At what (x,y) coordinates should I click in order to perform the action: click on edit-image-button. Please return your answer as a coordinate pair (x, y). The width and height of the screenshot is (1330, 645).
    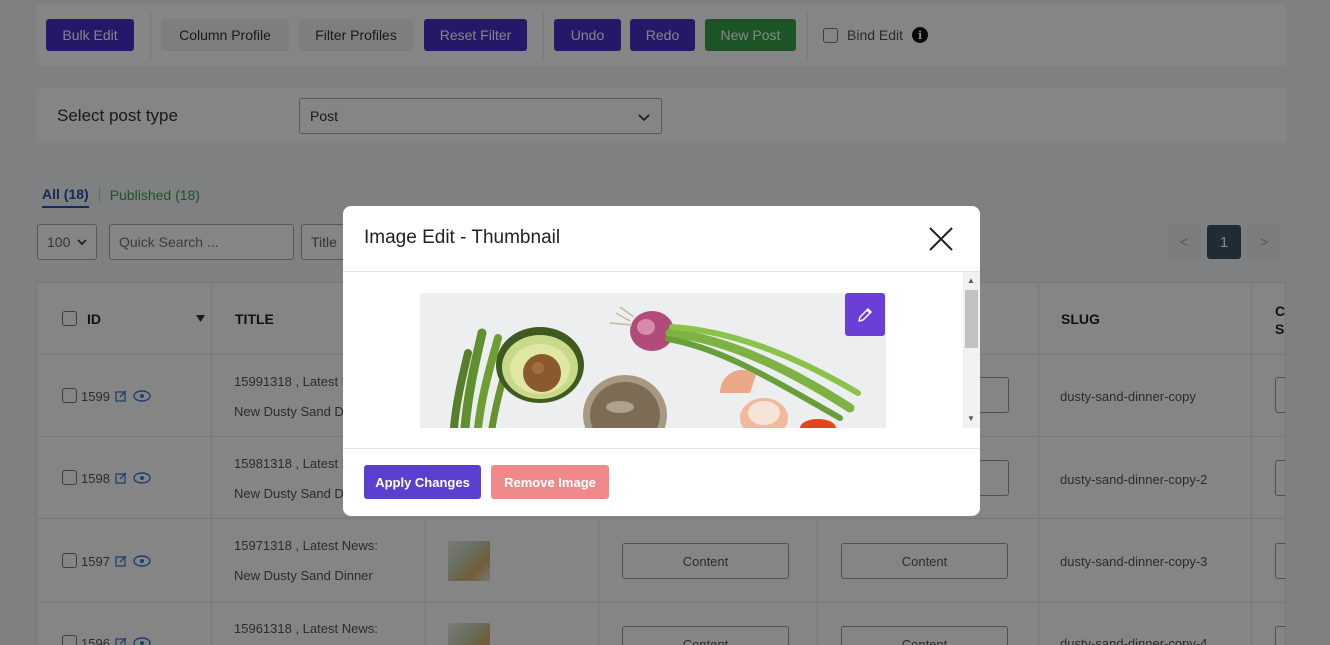
    Looking at the image, I should click on (865, 314).